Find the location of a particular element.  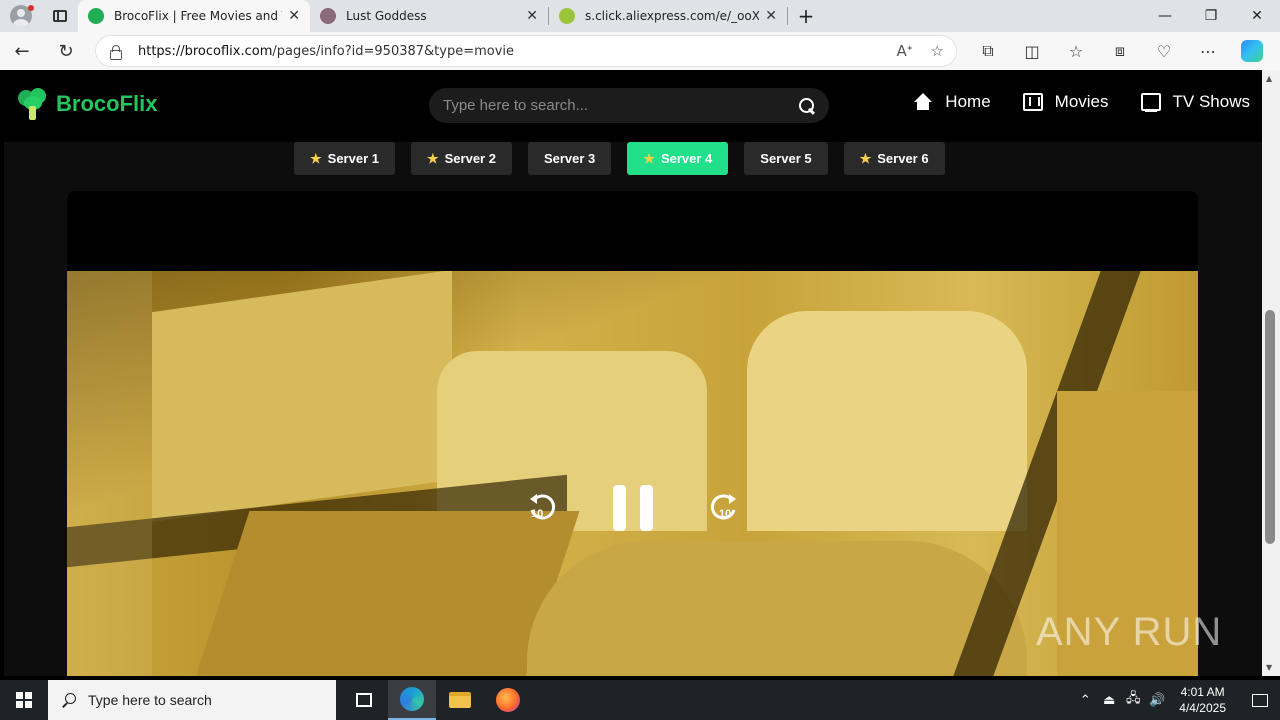

tab-brocoflix: BrocoFlix | Free Movies and TV Sh ✕ is located at coordinates (194, 16).